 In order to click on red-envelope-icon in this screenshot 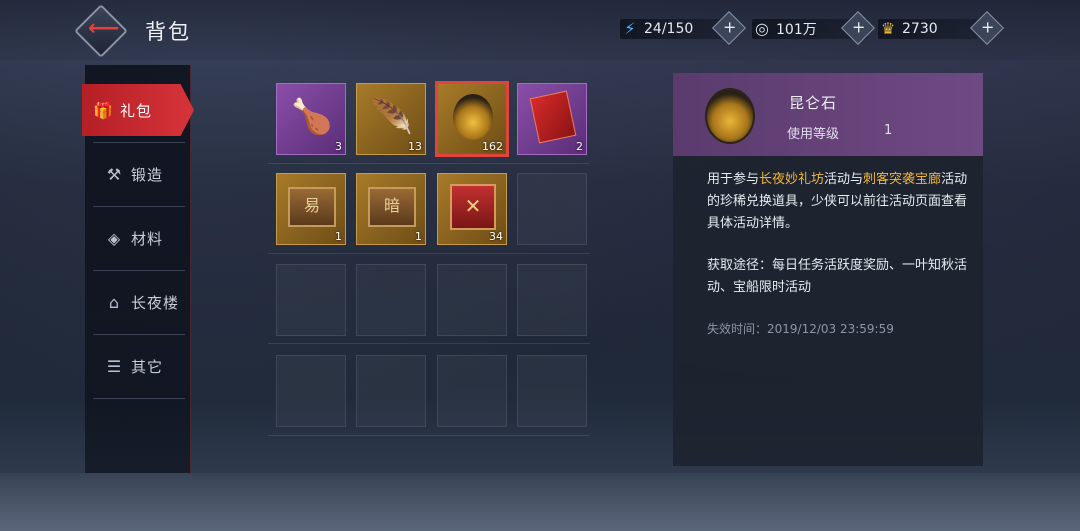, I will do `click(553, 117)`.